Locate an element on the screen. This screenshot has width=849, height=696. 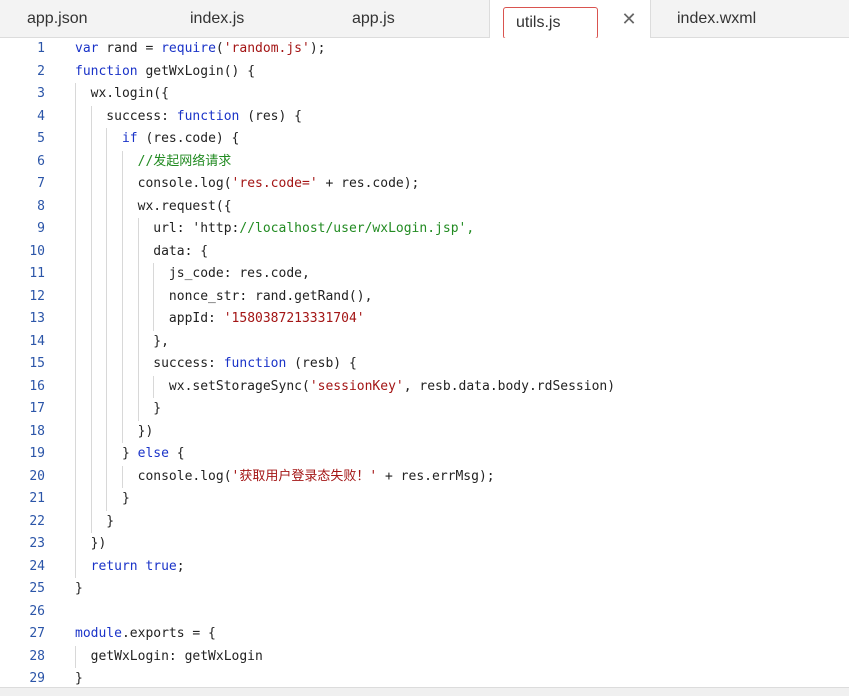
code-line: 25} is located at coordinates (424, 589).